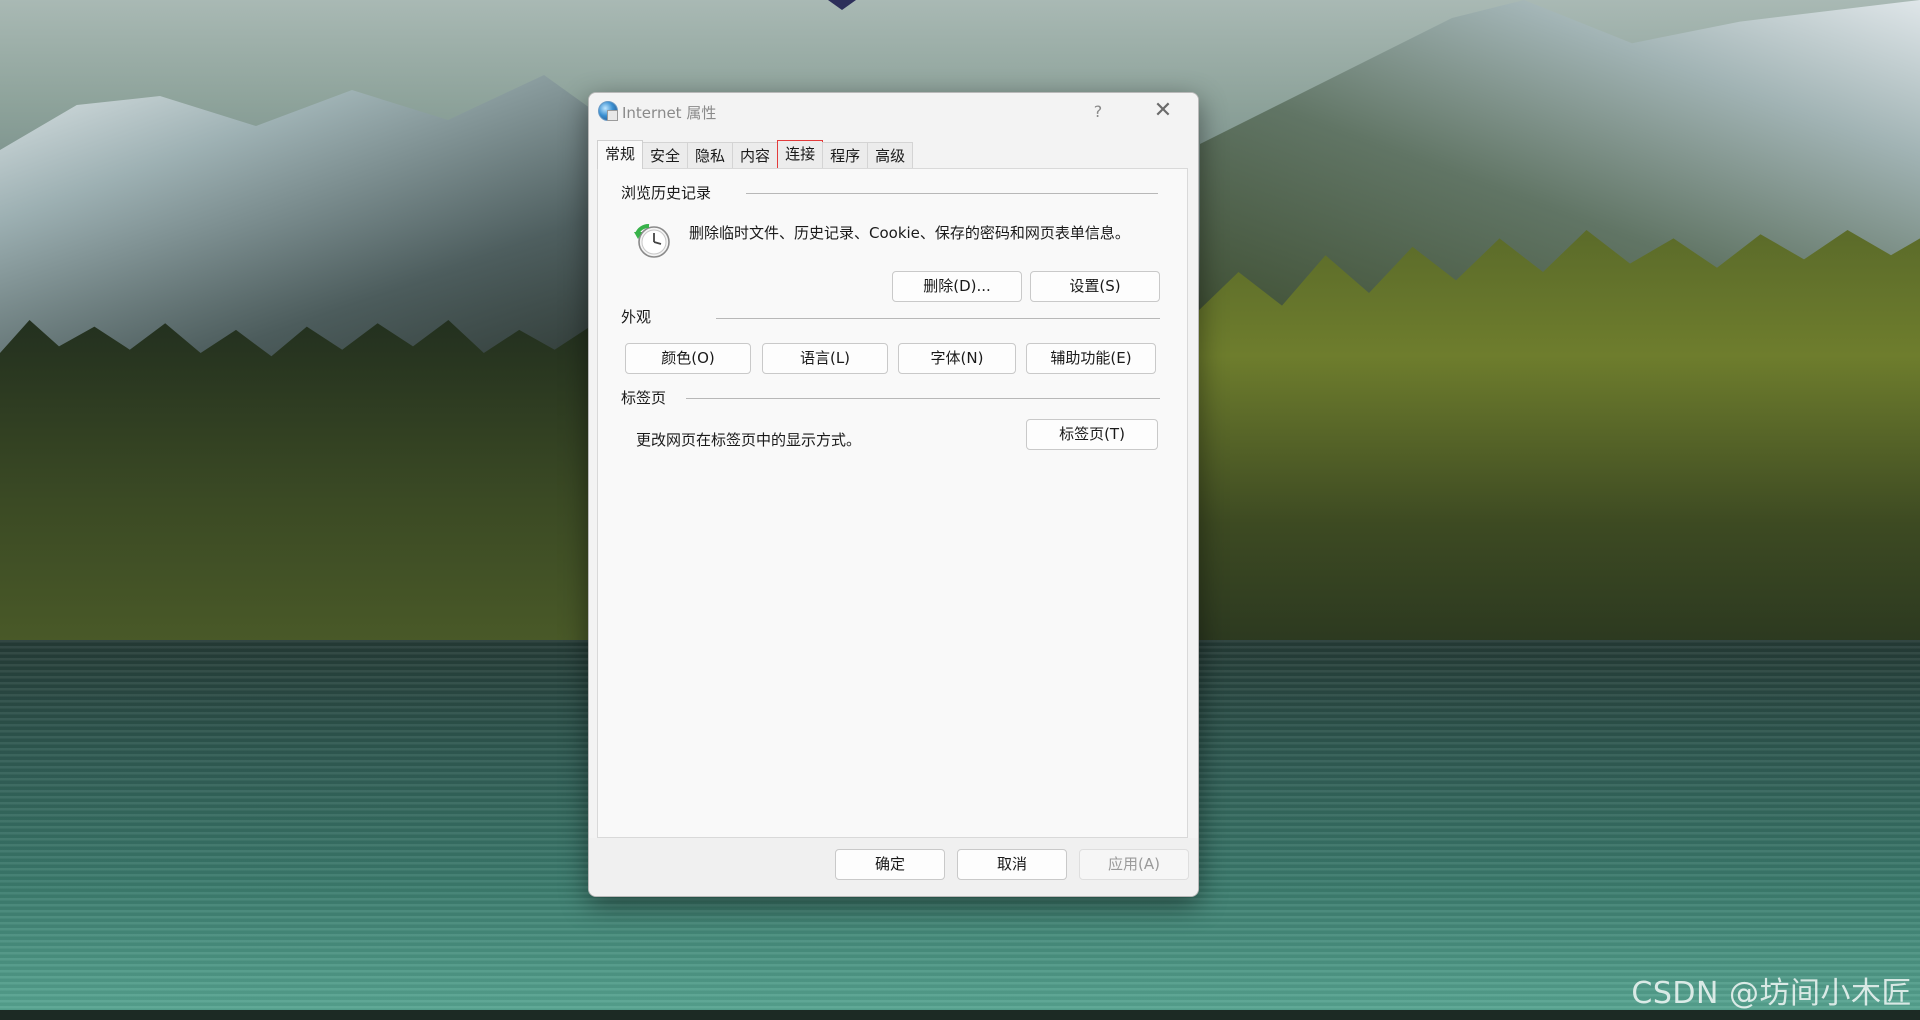 This screenshot has width=1920, height=1020. What do you see at coordinates (666, 193) in the screenshot?
I see `history-group-title: 浏览历史记录` at bounding box center [666, 193].